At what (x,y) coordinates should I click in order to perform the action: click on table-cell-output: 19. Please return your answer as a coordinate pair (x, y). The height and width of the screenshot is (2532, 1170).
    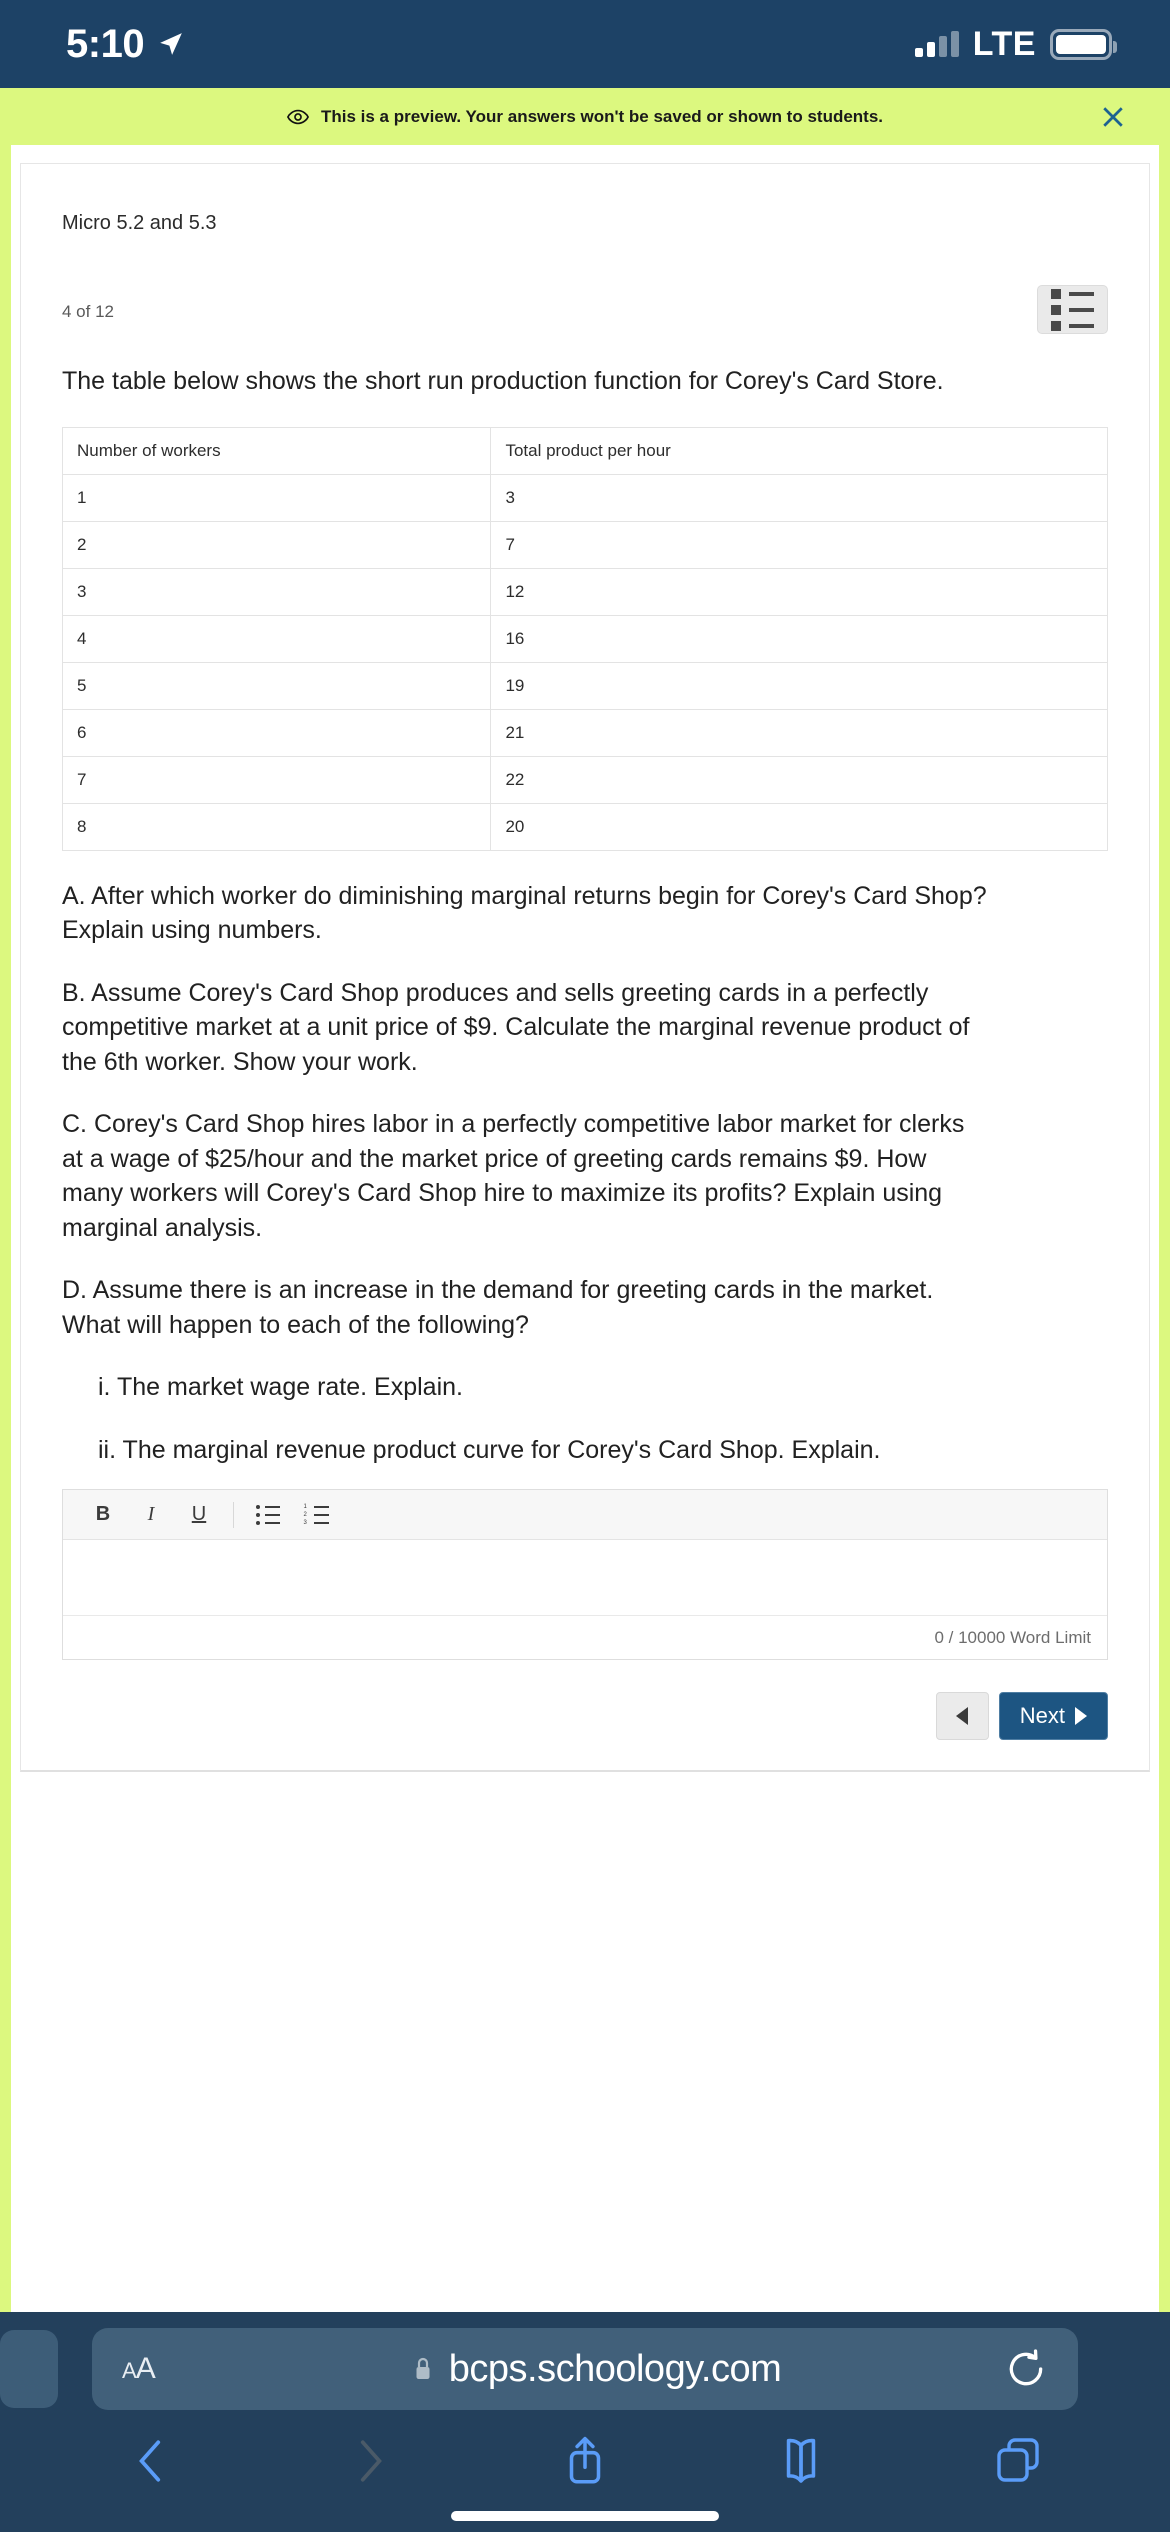
    Looking at the image, I should click on (799, 685).